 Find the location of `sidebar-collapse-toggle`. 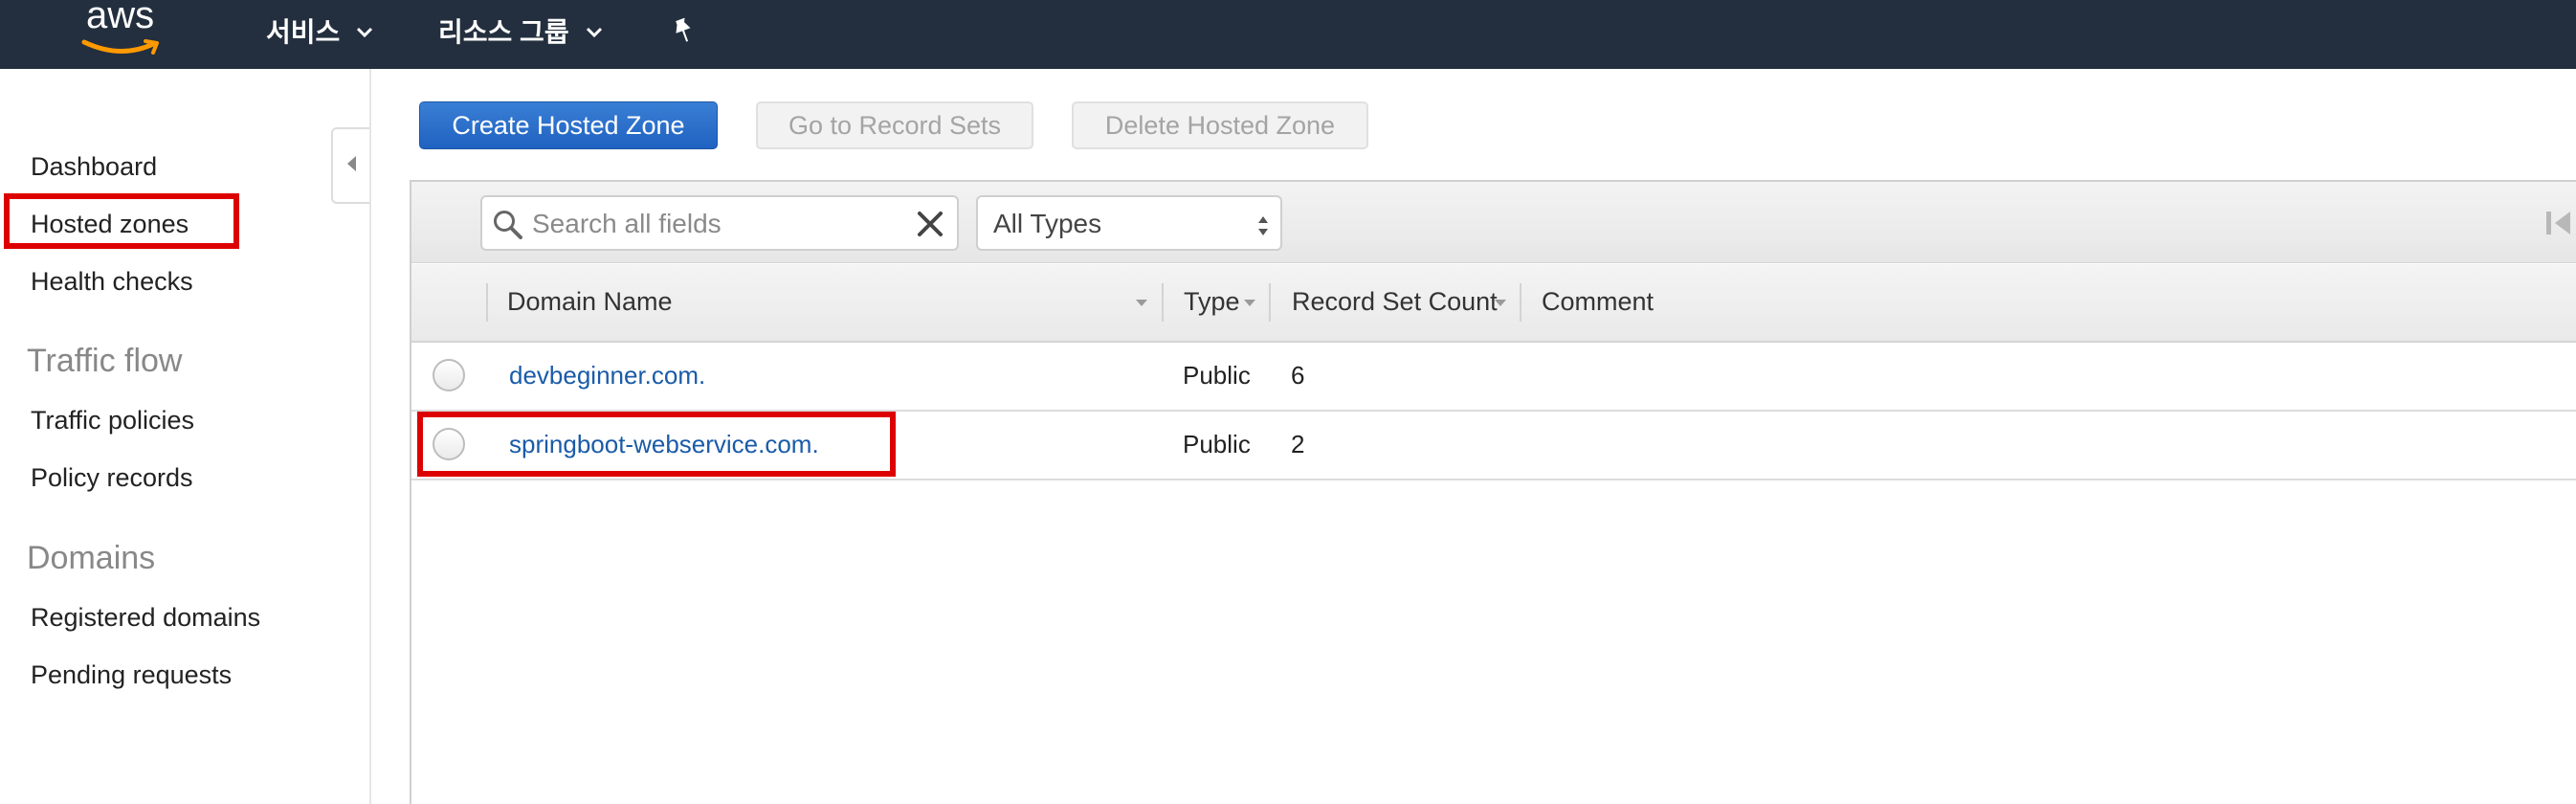

sidebar-collapse-toggle is located at coordinates (350, 165).